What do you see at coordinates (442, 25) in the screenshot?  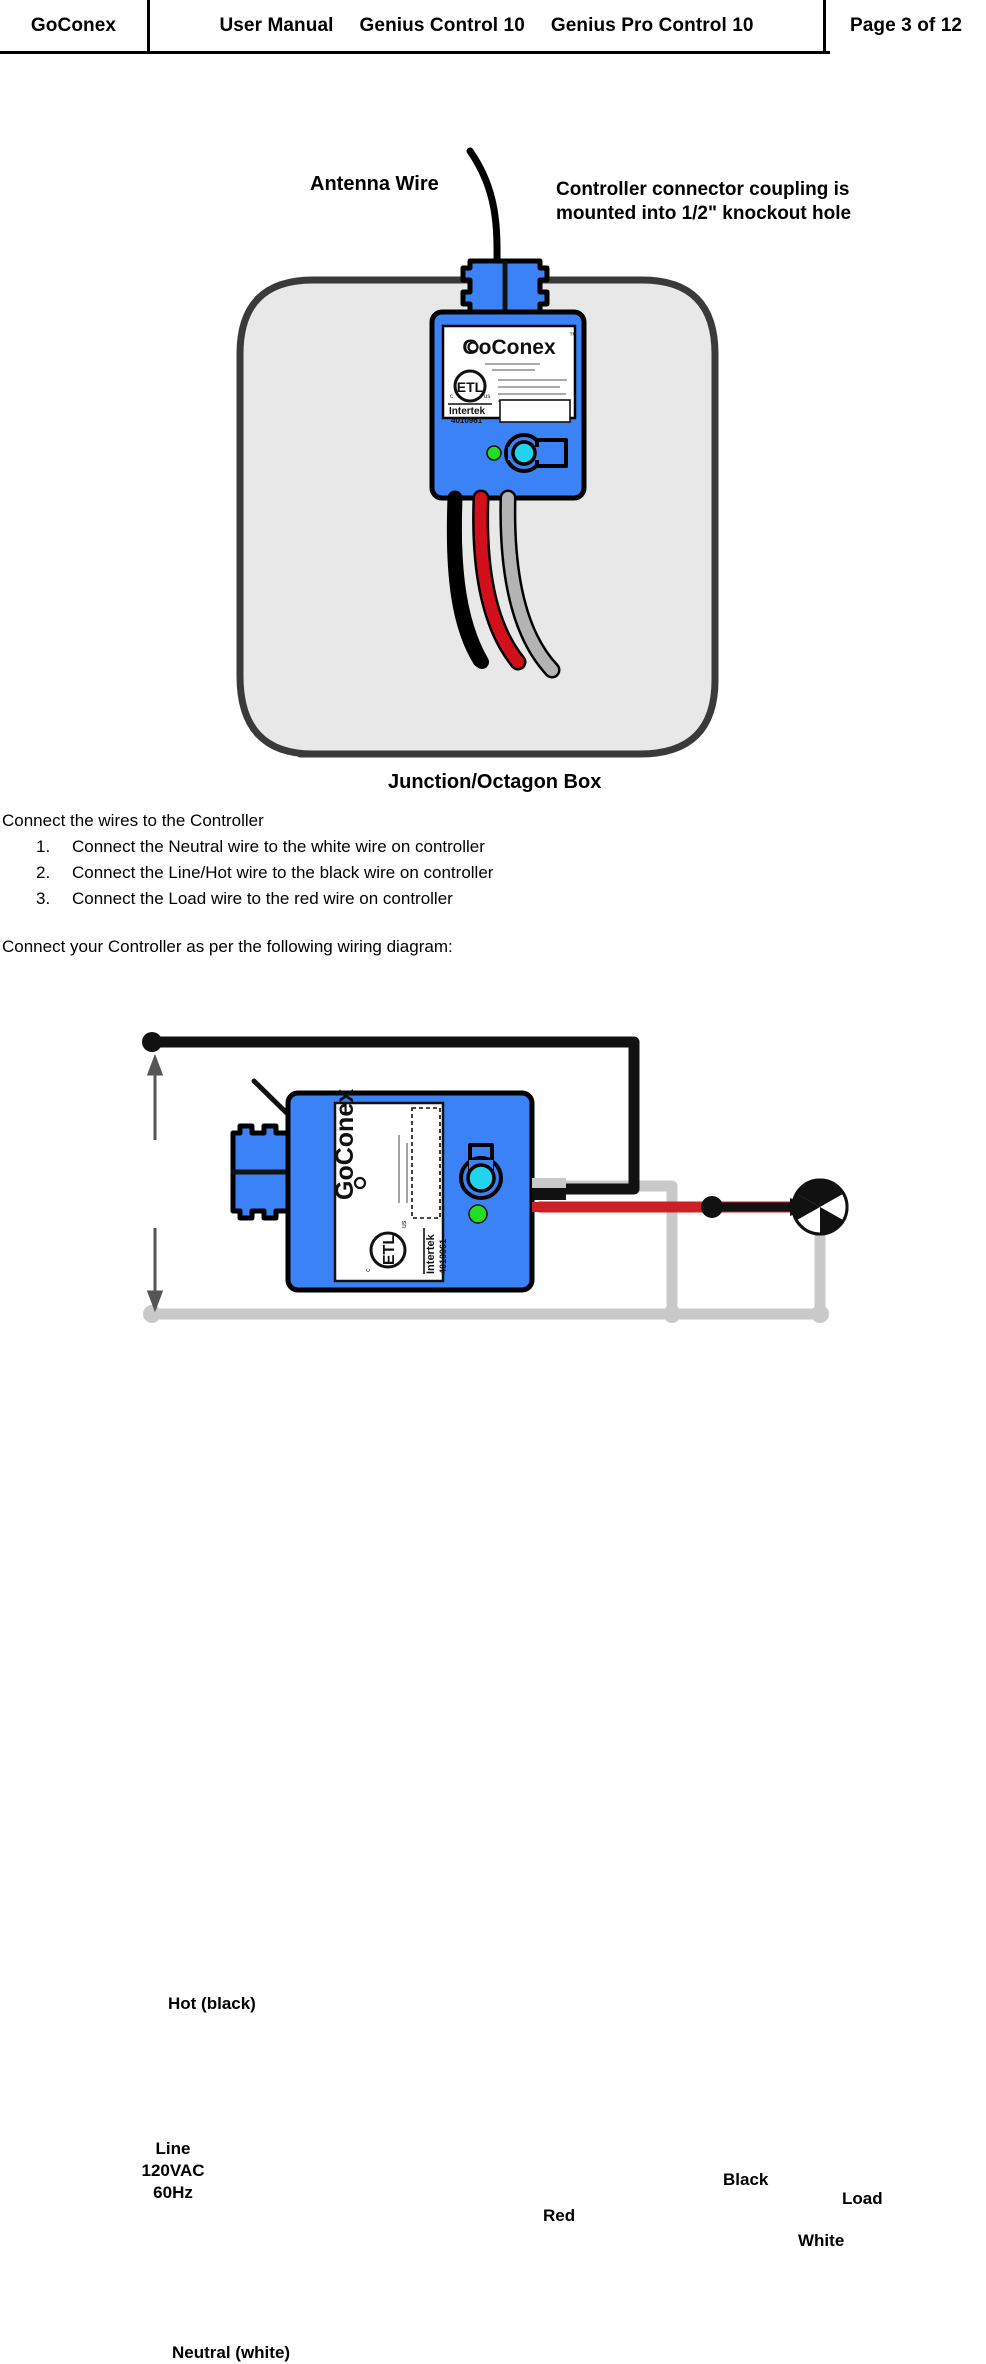 I see `header-product-1: Genius Control 10` at bounding box center [442, 25].